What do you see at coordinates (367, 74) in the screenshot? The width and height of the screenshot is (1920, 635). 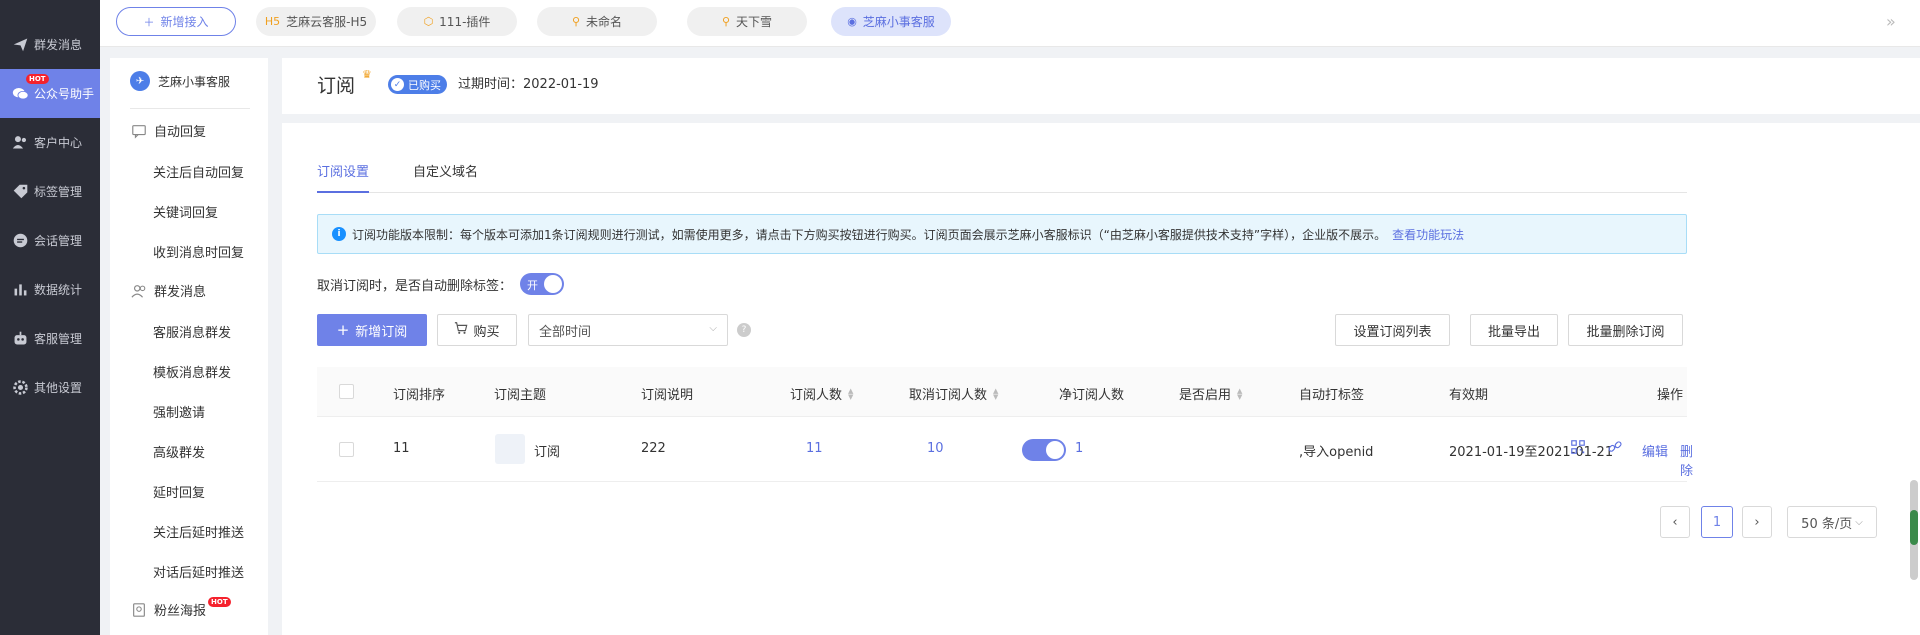 I see `crown-icon: ♛` at bounding box center [367, 74].